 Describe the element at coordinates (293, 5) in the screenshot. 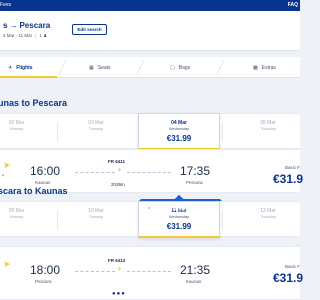

I see `faq-link: FAQ` at that location.